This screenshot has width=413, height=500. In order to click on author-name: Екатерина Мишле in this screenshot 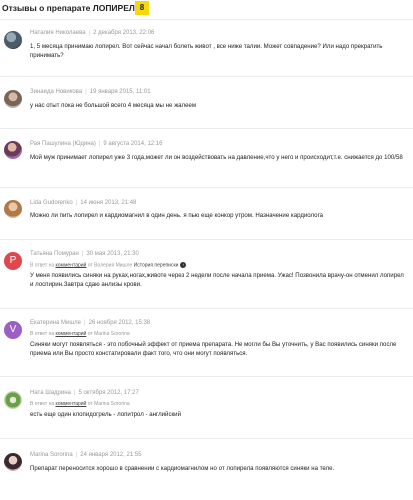, I will do `click(55, 323)`.